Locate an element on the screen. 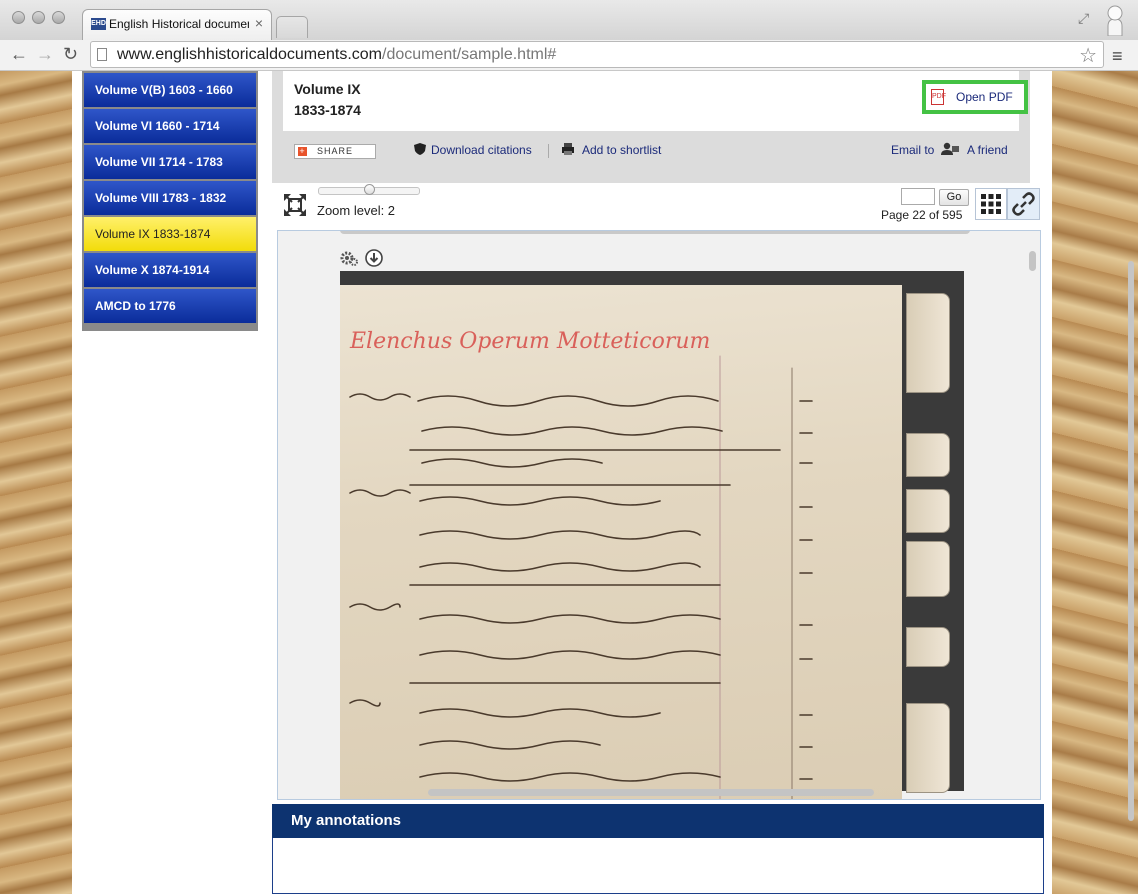  sidebar-item-volume-ix: Volume IX 1833-1874 is located at coordinates (170, 234).